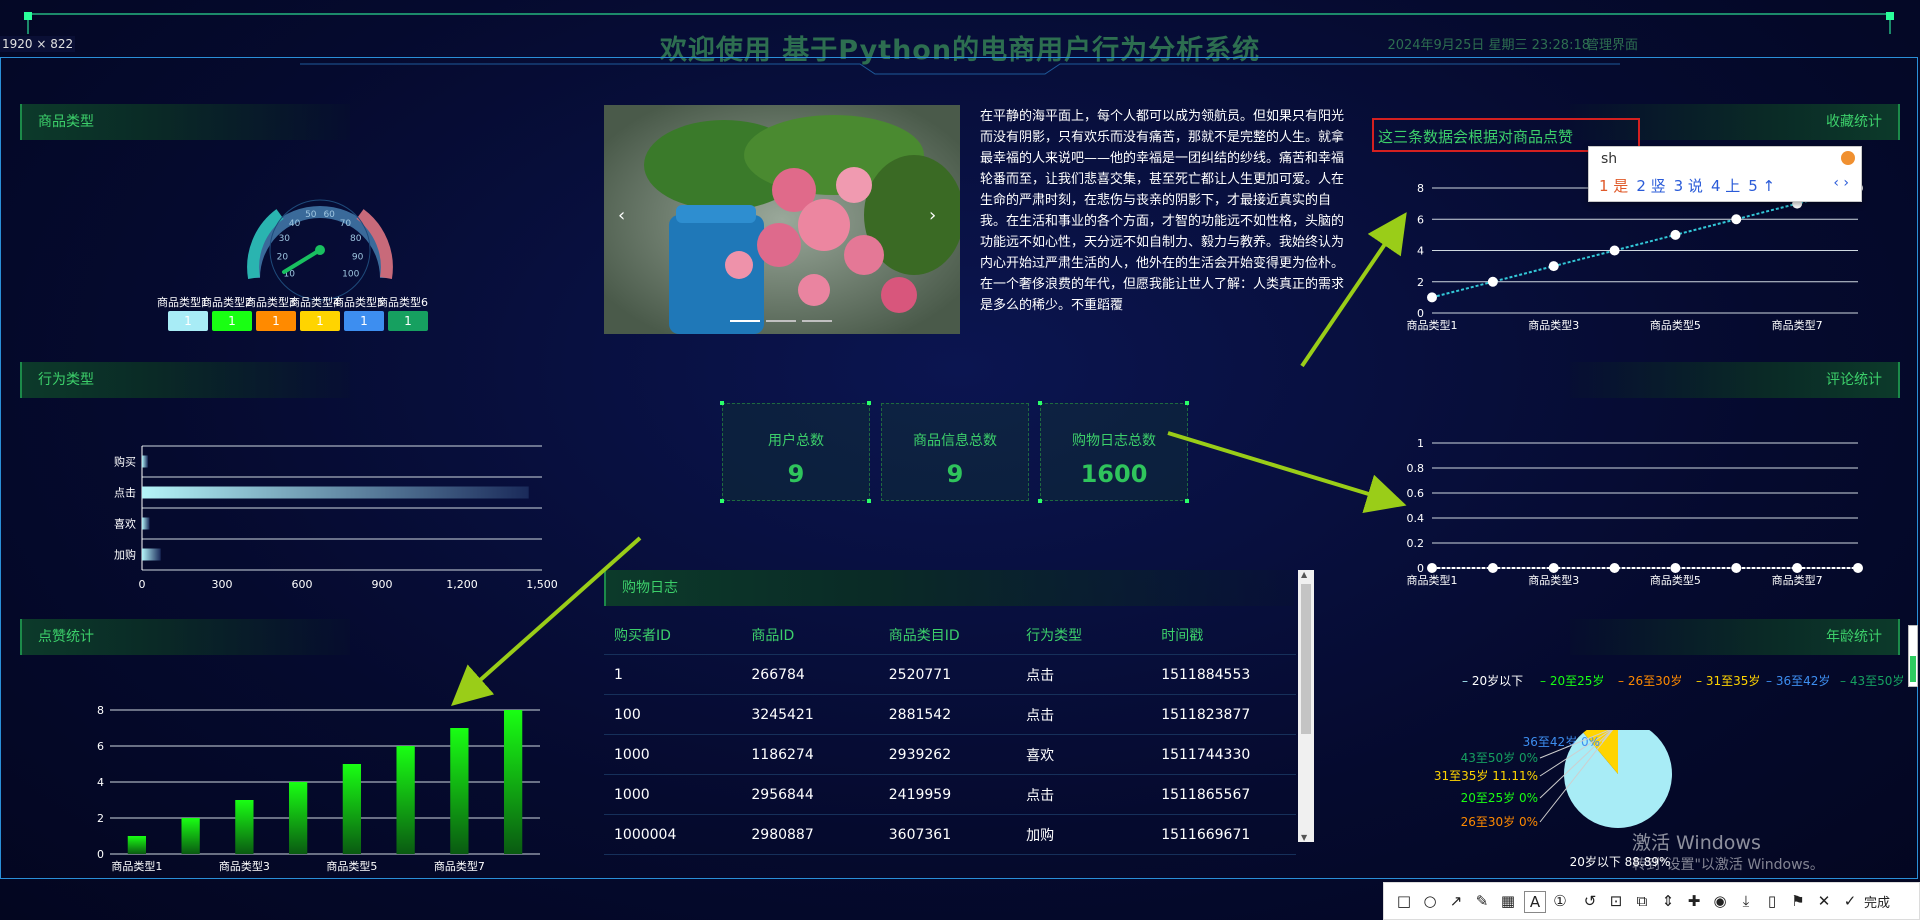 The width and height of the screenshot is (1920, 920). I want to click on carousel-image: ‹ ›, so click(782, 219).